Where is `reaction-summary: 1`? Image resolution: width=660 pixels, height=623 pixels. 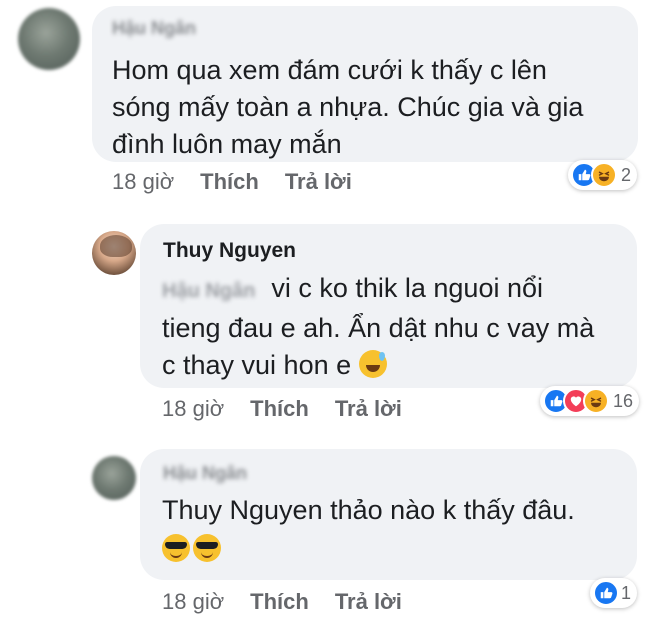 reaction-summary: 1 is located at coordinates (614, 593).